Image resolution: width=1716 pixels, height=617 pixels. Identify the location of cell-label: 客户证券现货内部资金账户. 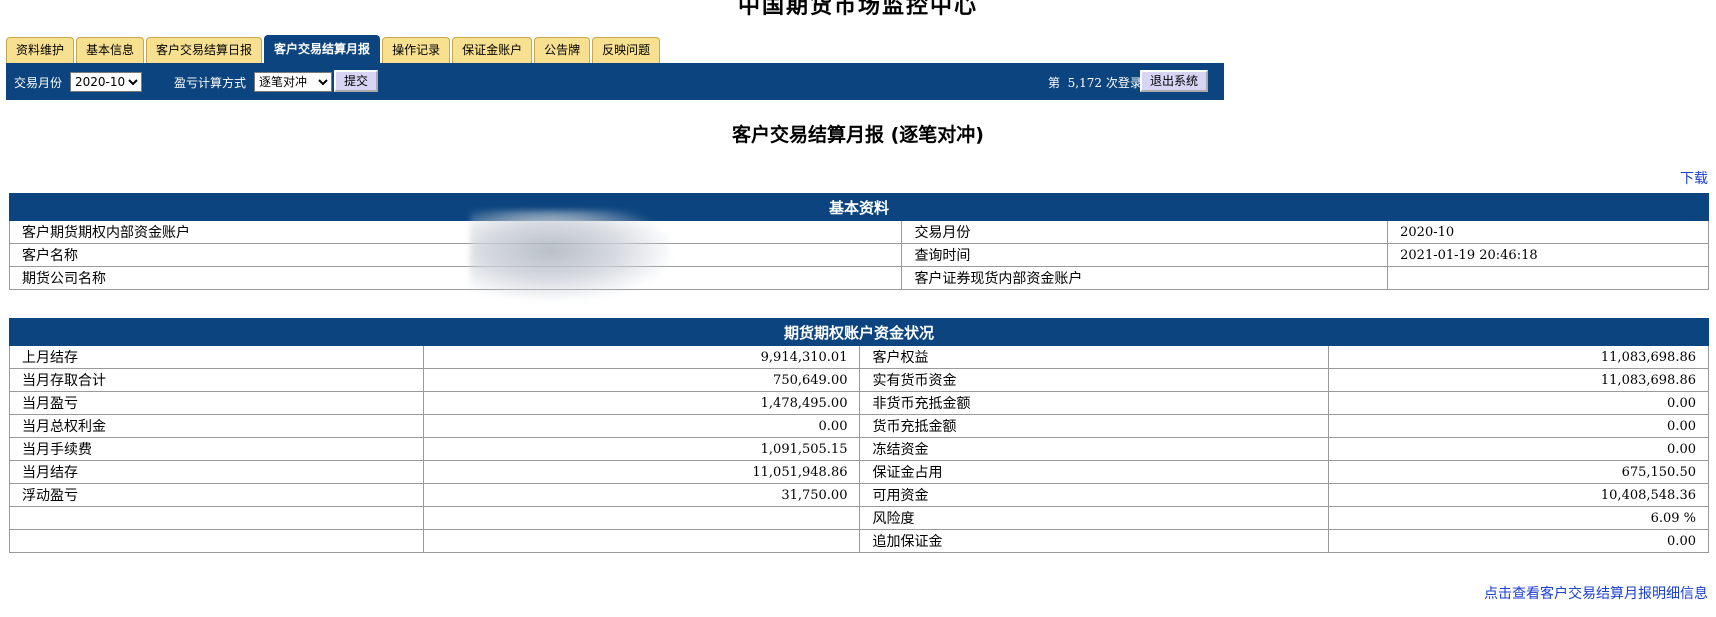
(1145, 278).